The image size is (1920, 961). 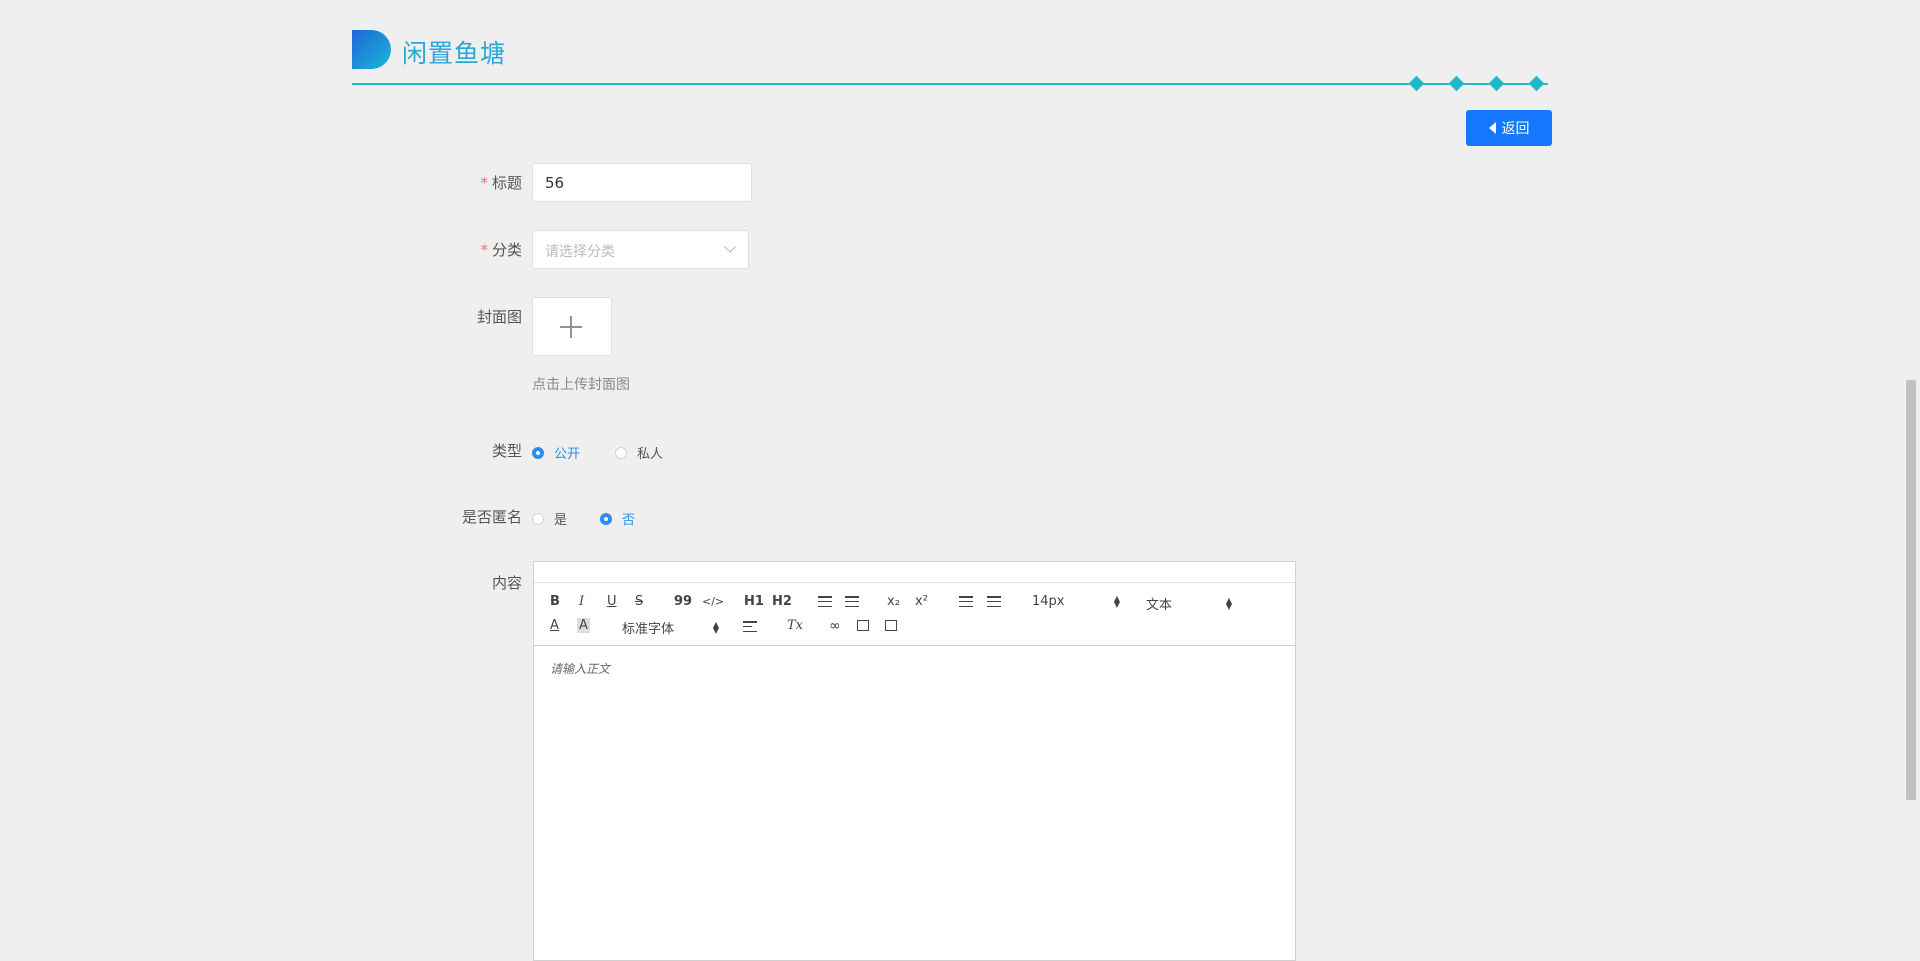 I want to click on background-color-button: A, so click(x=583, y=625).